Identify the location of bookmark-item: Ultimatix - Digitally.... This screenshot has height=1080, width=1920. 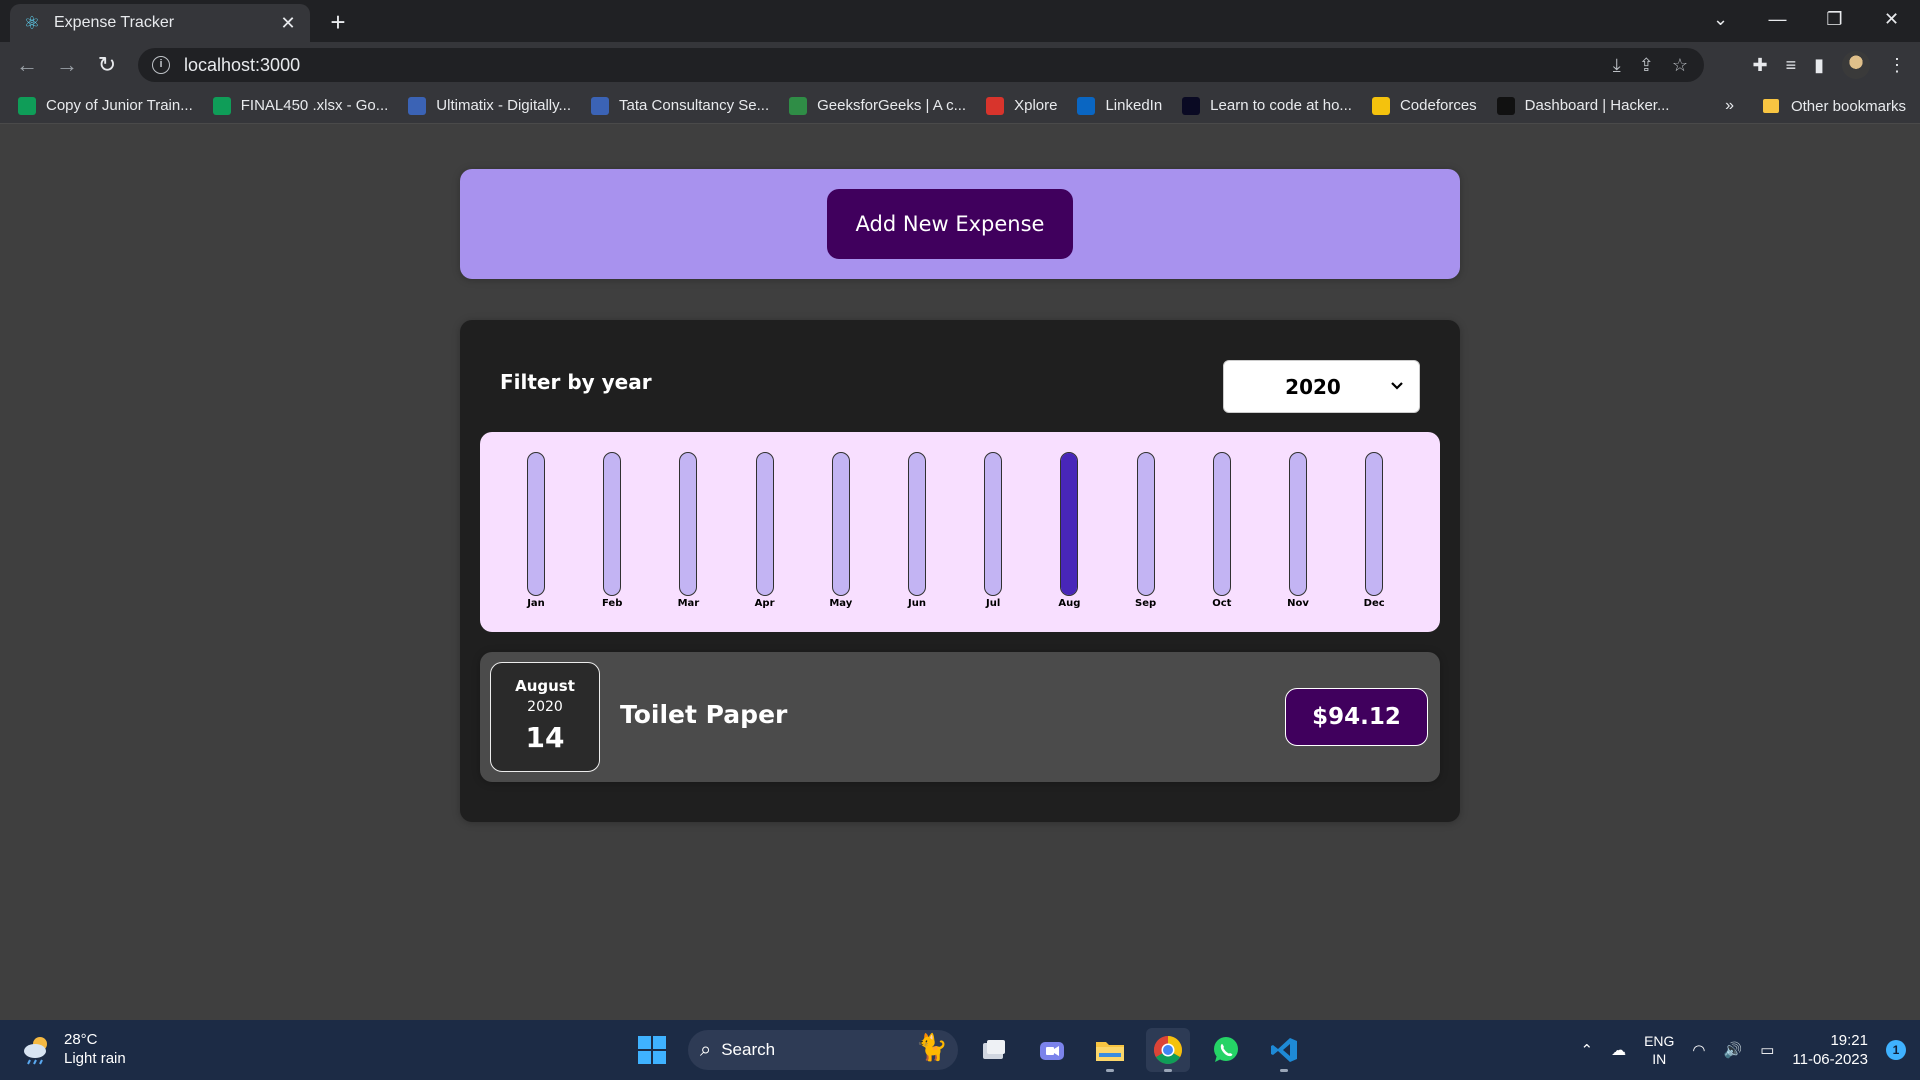
(489, 105).